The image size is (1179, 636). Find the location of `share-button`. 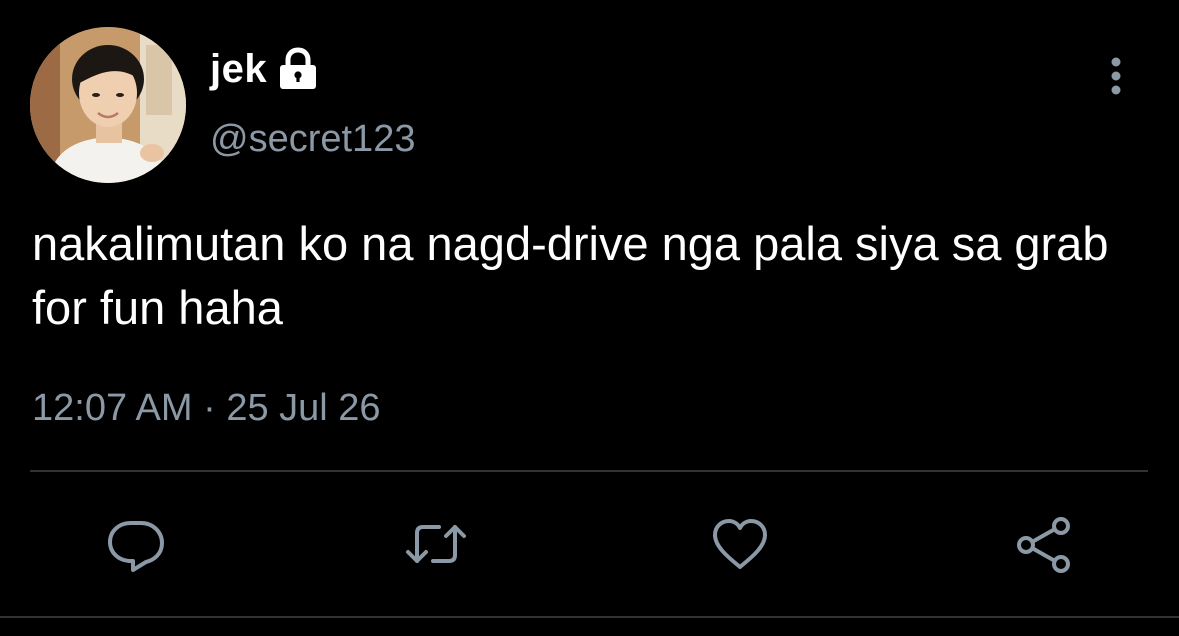

share-button is located at coordinates (1044, 544).